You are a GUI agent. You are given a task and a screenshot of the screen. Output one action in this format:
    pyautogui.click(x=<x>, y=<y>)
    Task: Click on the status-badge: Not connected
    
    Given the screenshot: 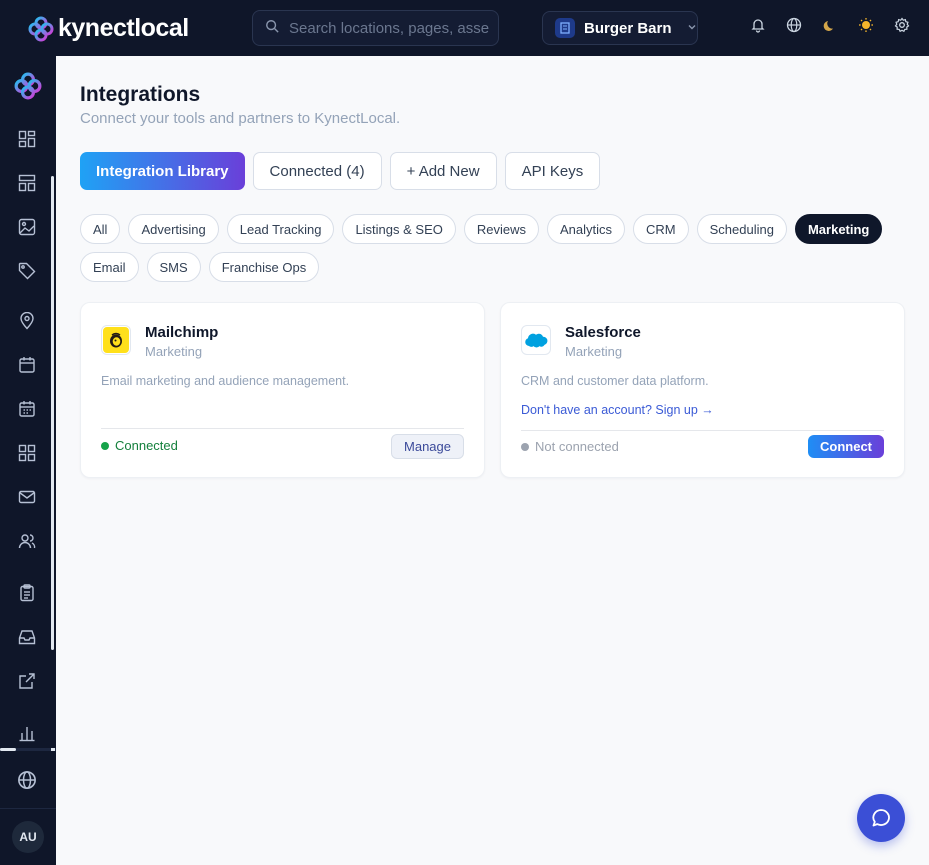 What is the action you would take?
    pyautogui.click(x=570, y=446)
    